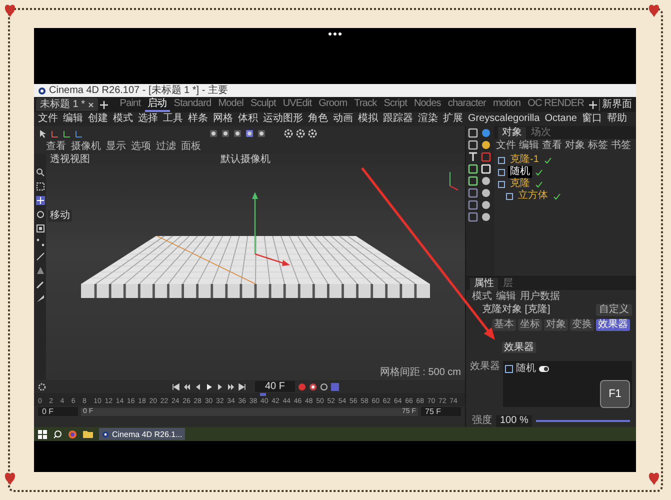  Describe the element at coordinates (138, 90) in the screenshot. I see `window-title: Cinema 4D R26.107 - [未标题 1 *] - 主要` at that location.